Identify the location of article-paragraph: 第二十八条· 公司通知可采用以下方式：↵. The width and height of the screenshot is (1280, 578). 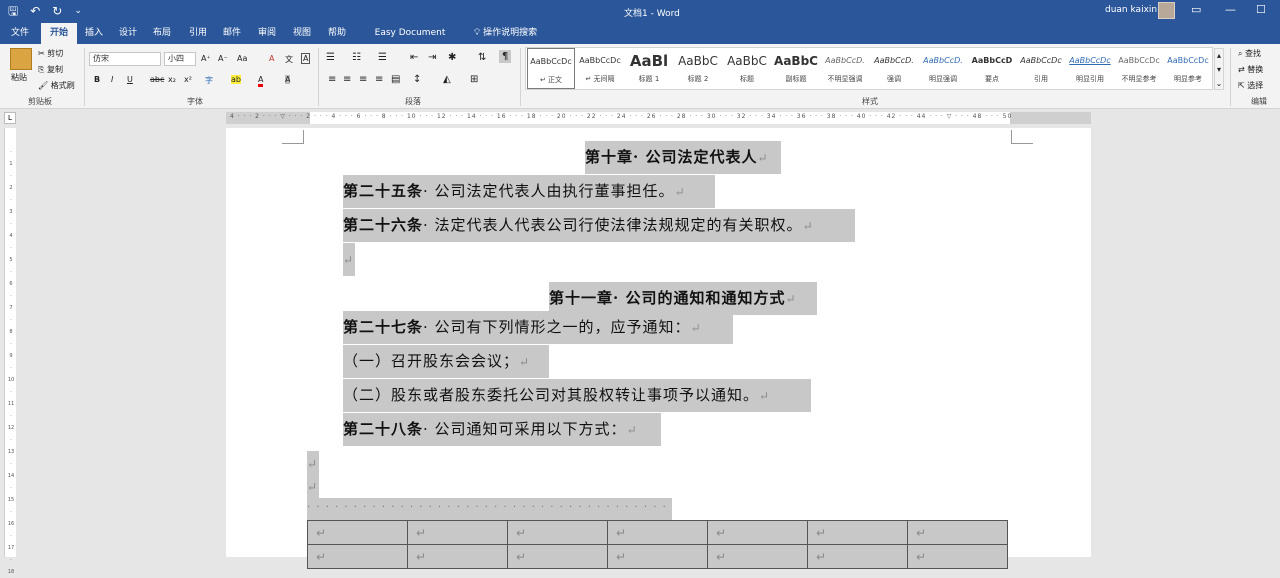
(502, 429).